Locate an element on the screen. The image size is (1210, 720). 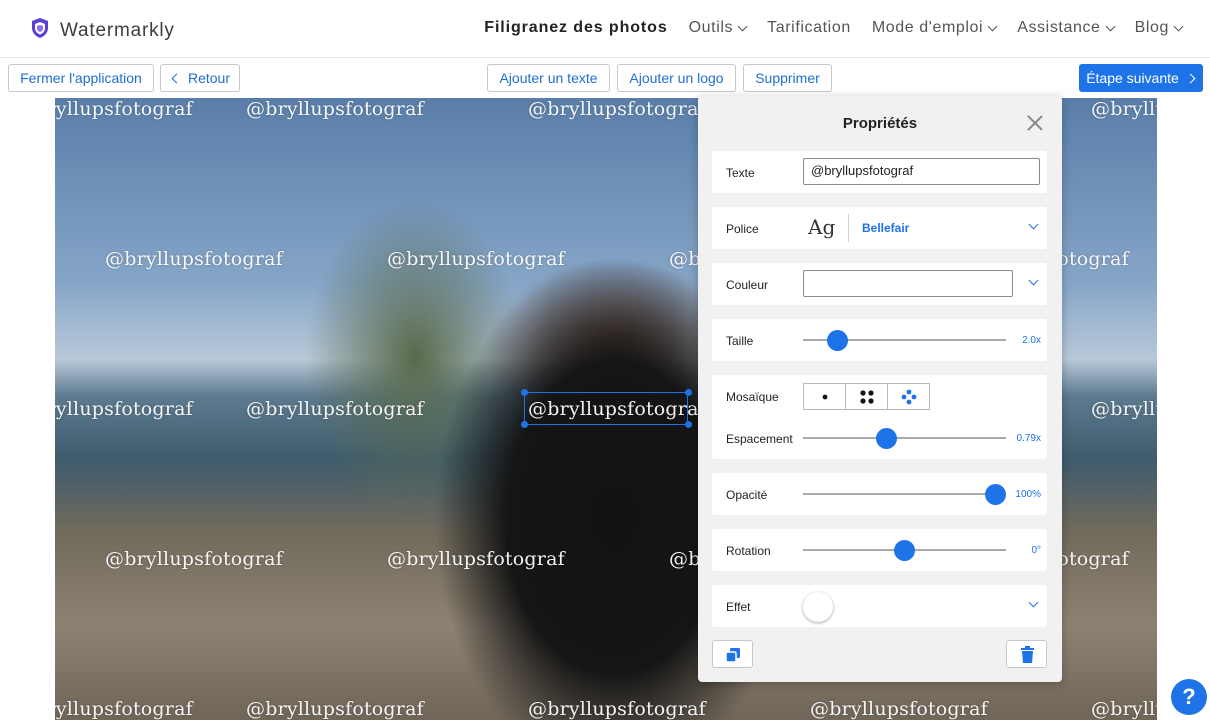
single-dot-icon is located at coordinates (825, 397).